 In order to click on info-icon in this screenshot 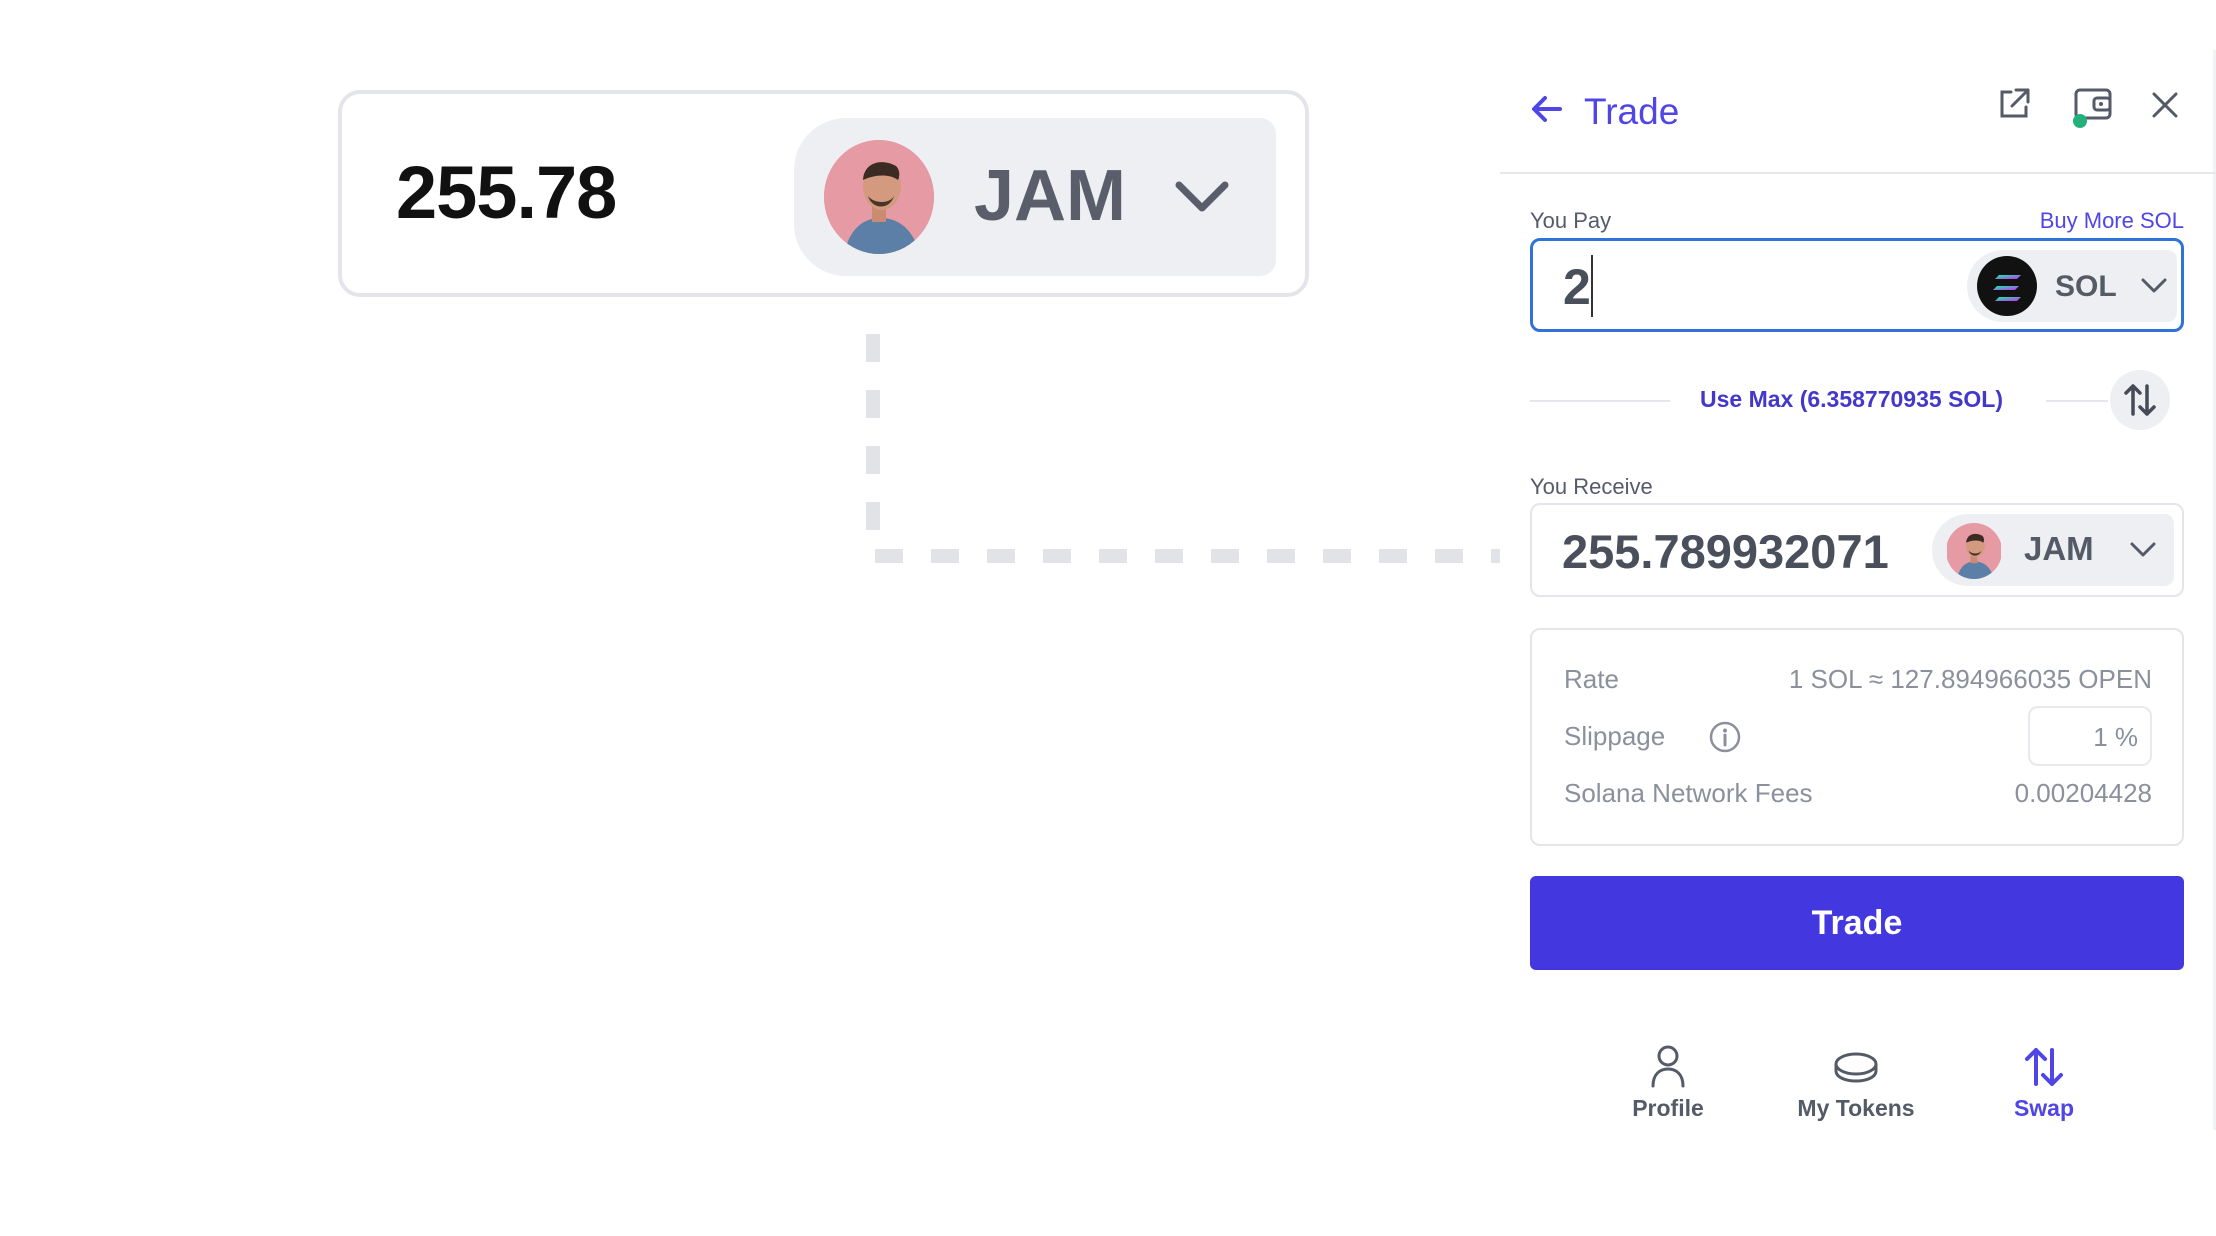, I will do `click(1725, 737)`.